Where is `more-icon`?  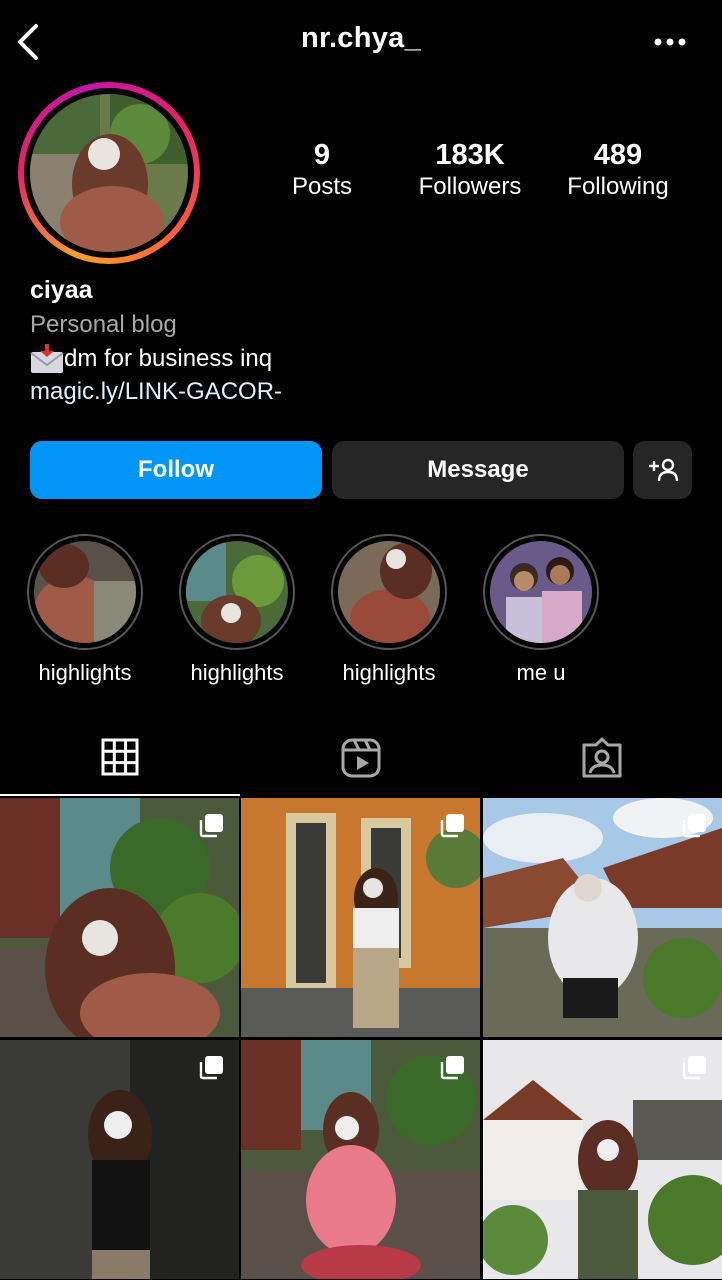
more-icon is located at coordinates (670, 42).